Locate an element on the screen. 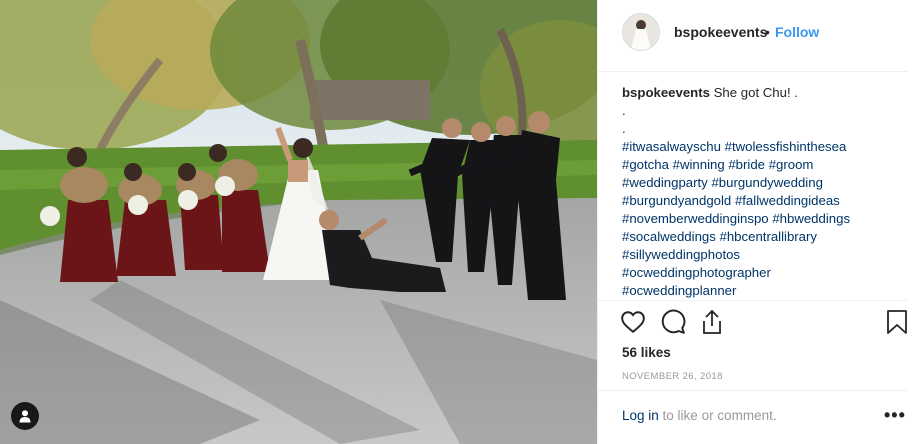 This screenshot has height=444, width=915. bookmark-icon is located at coordinates (897, 324).